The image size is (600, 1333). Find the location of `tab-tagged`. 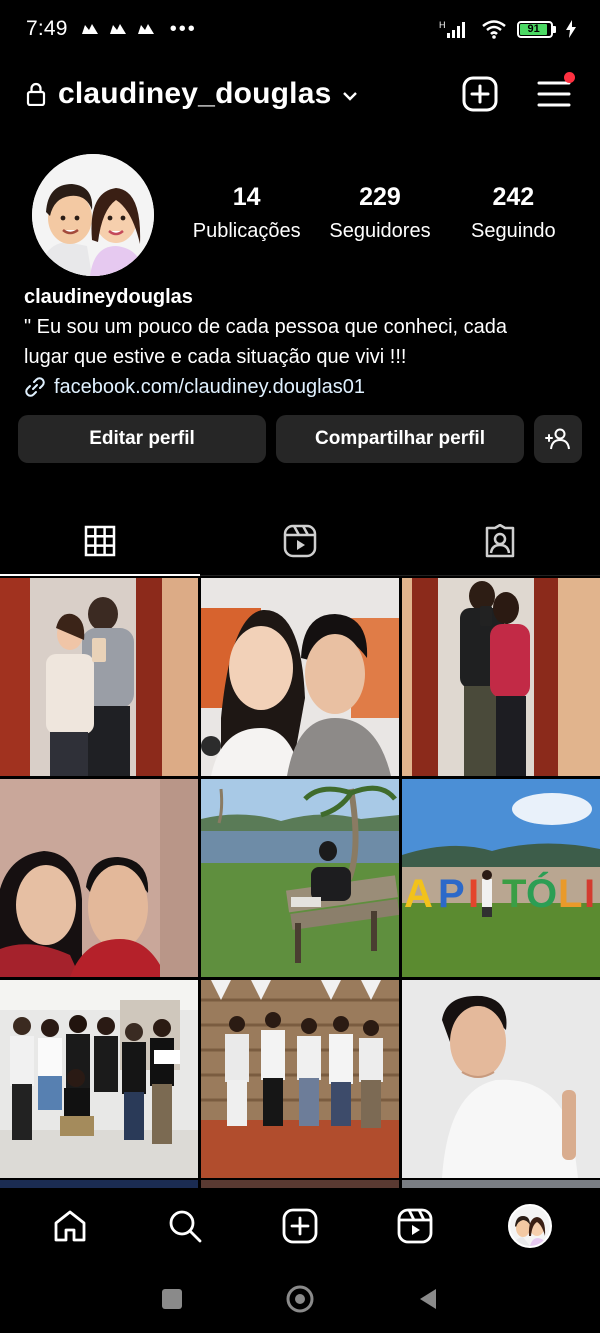

tab-tagged is located at coordinates (500, 540).